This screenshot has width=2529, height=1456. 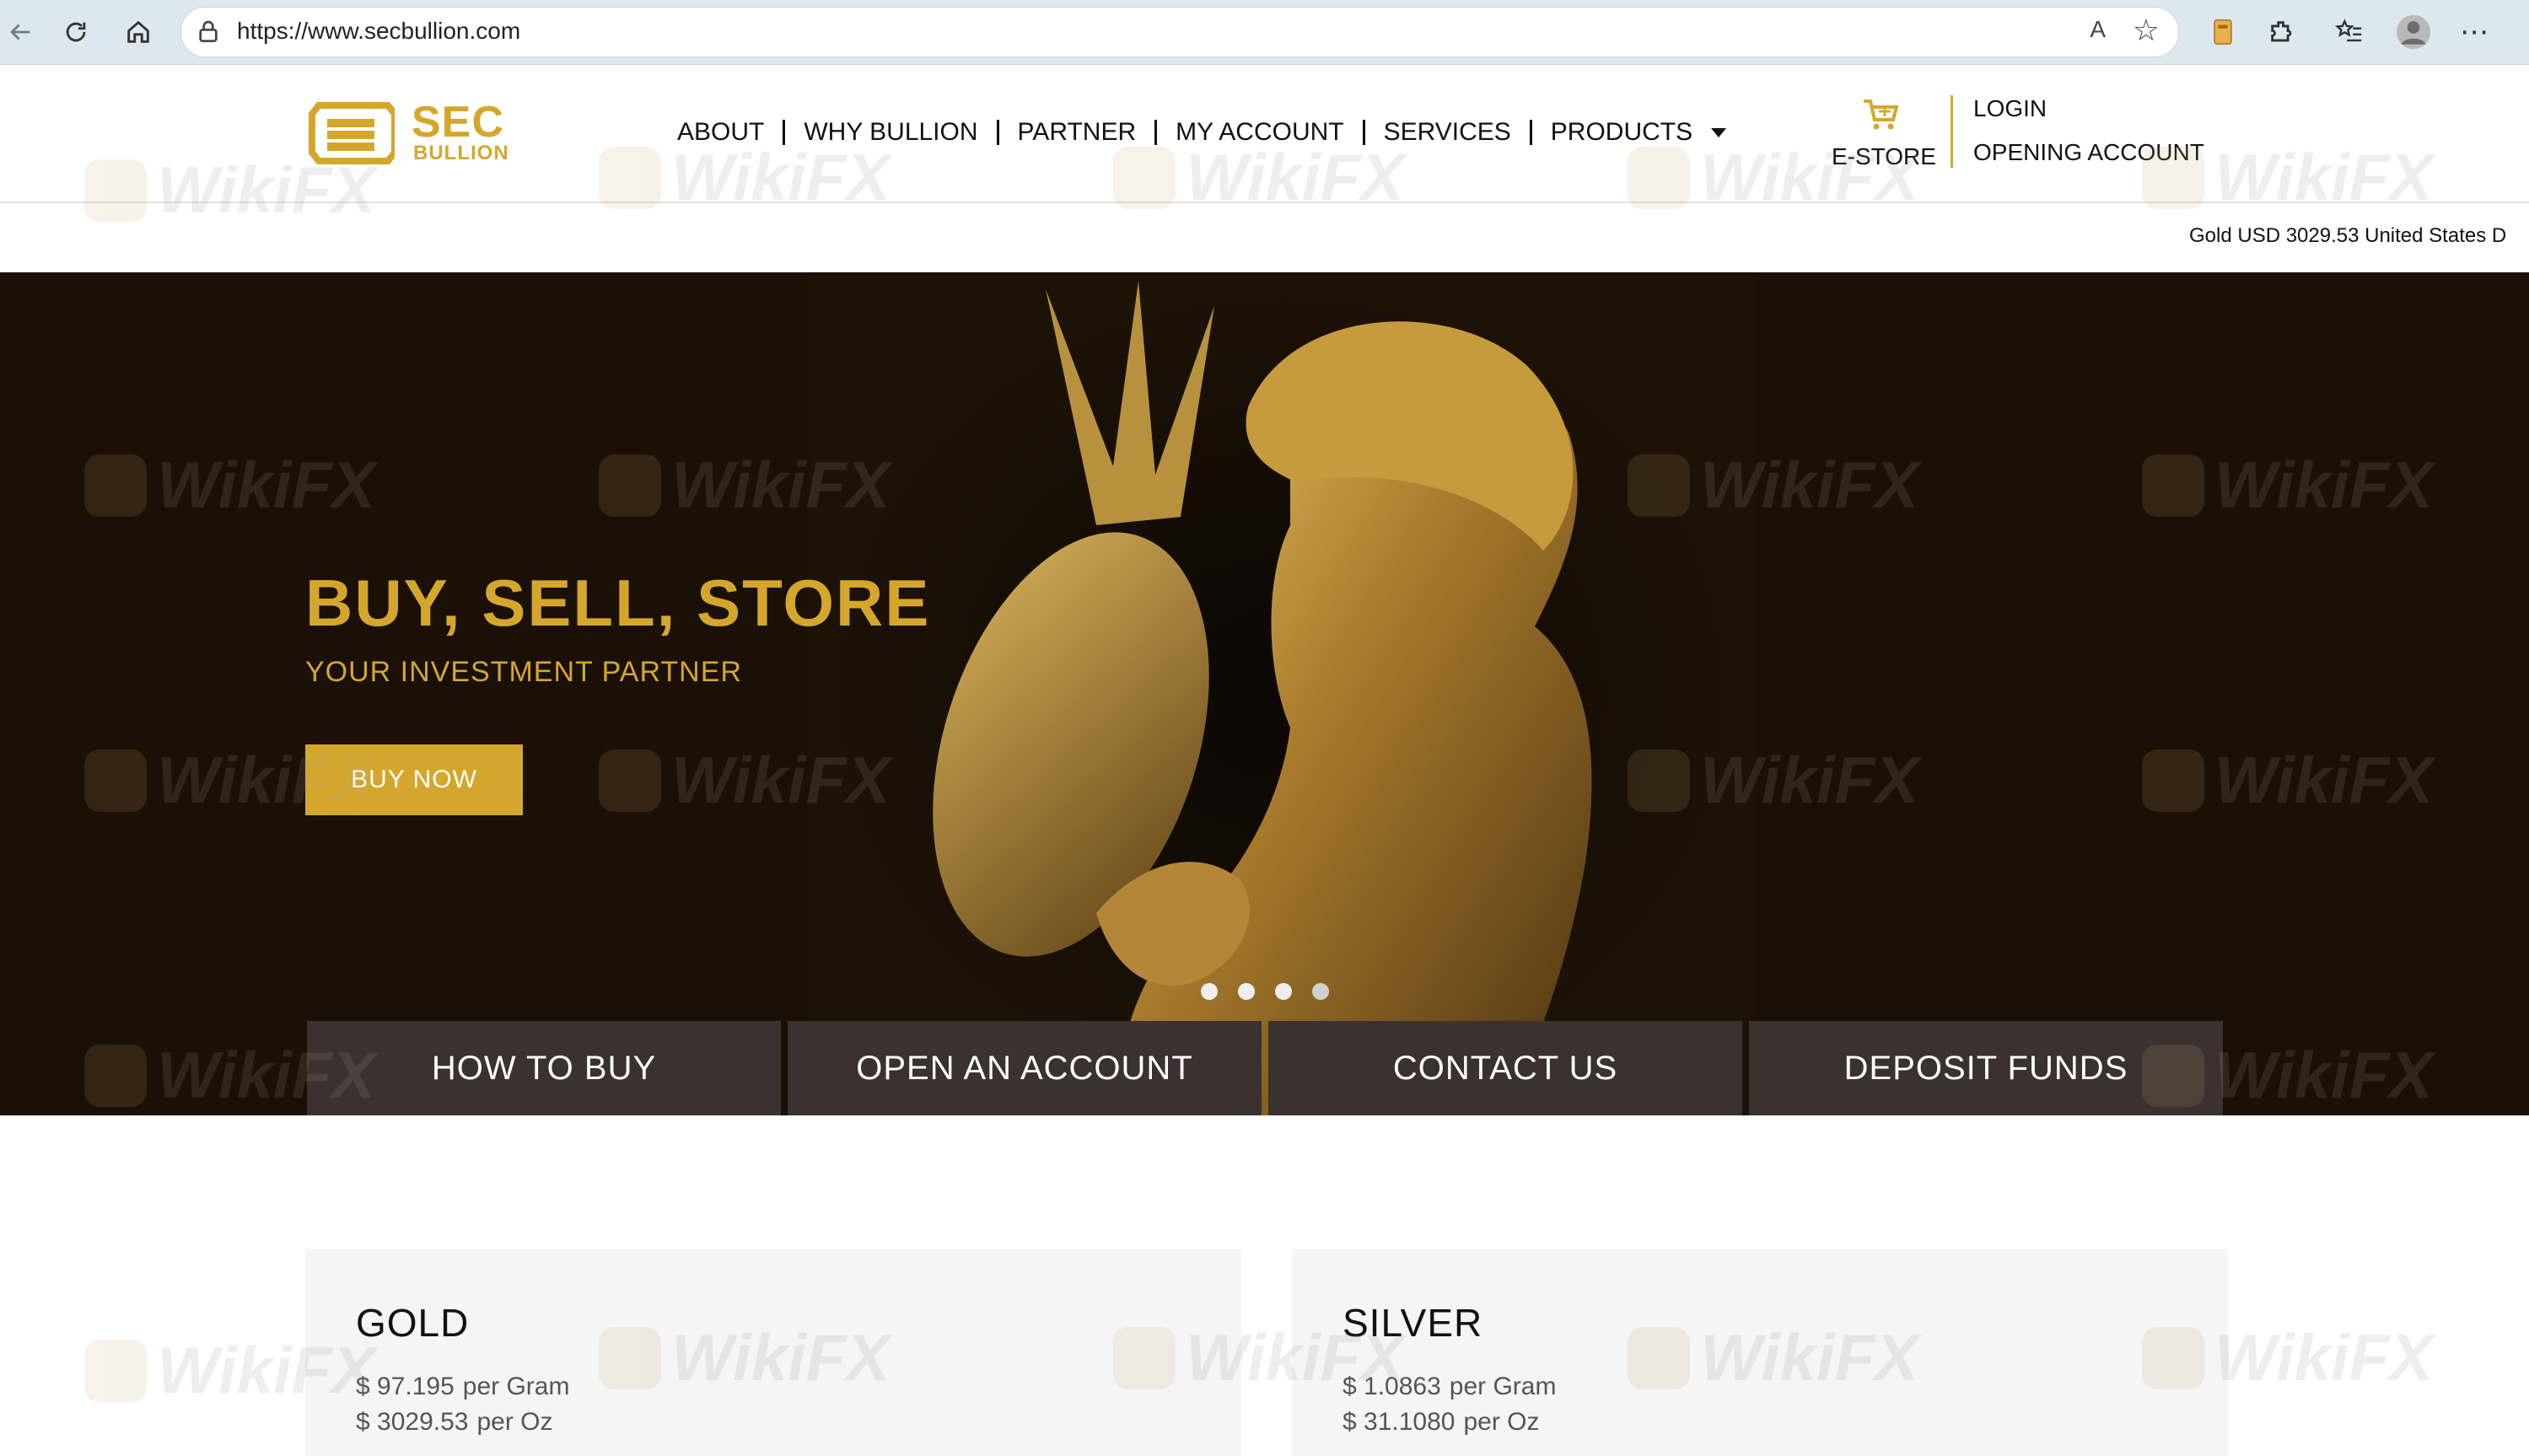 I want to click on reload-icon, so click(x=76, y=32).